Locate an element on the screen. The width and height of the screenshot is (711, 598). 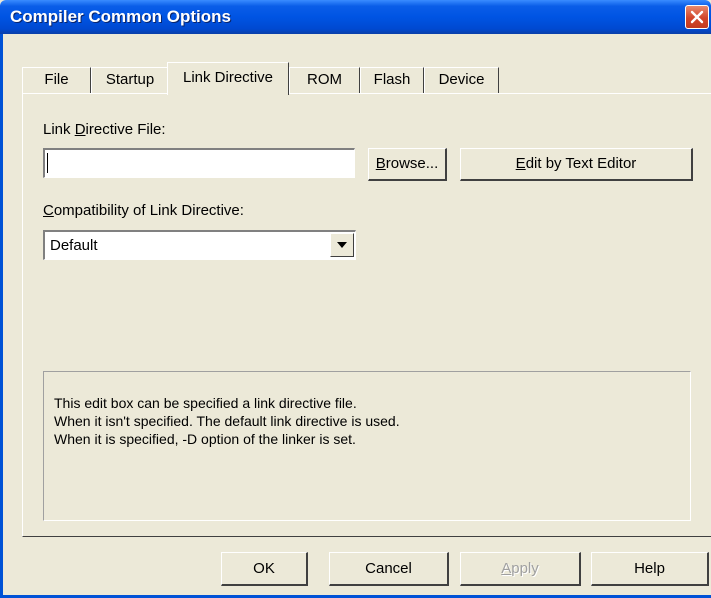
tab-device: Device is located at coordinates (461, 80).